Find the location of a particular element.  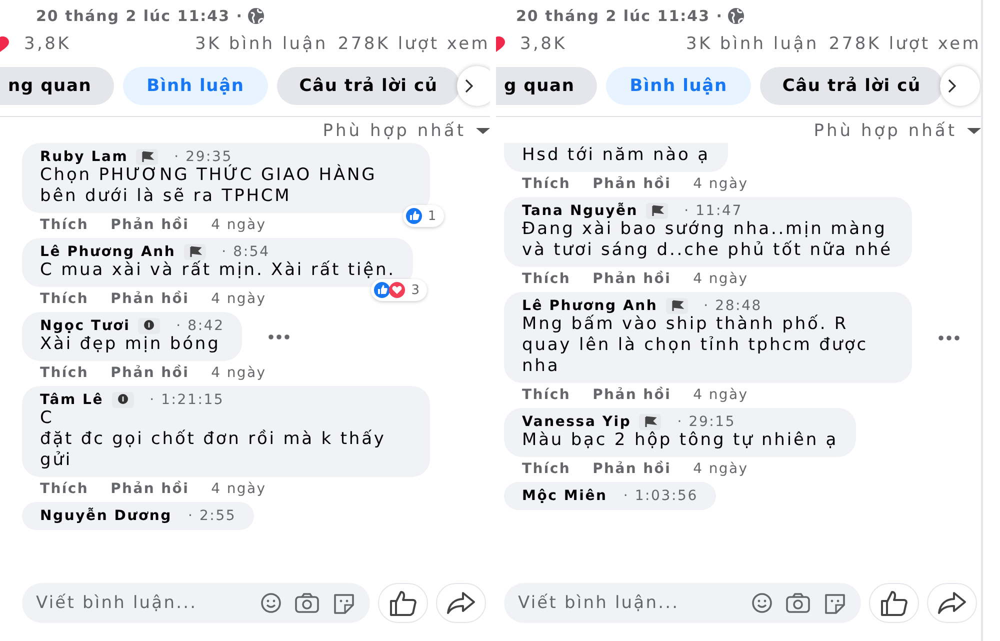

comment-time: · 29:35 is located at coordinates (203, 157).